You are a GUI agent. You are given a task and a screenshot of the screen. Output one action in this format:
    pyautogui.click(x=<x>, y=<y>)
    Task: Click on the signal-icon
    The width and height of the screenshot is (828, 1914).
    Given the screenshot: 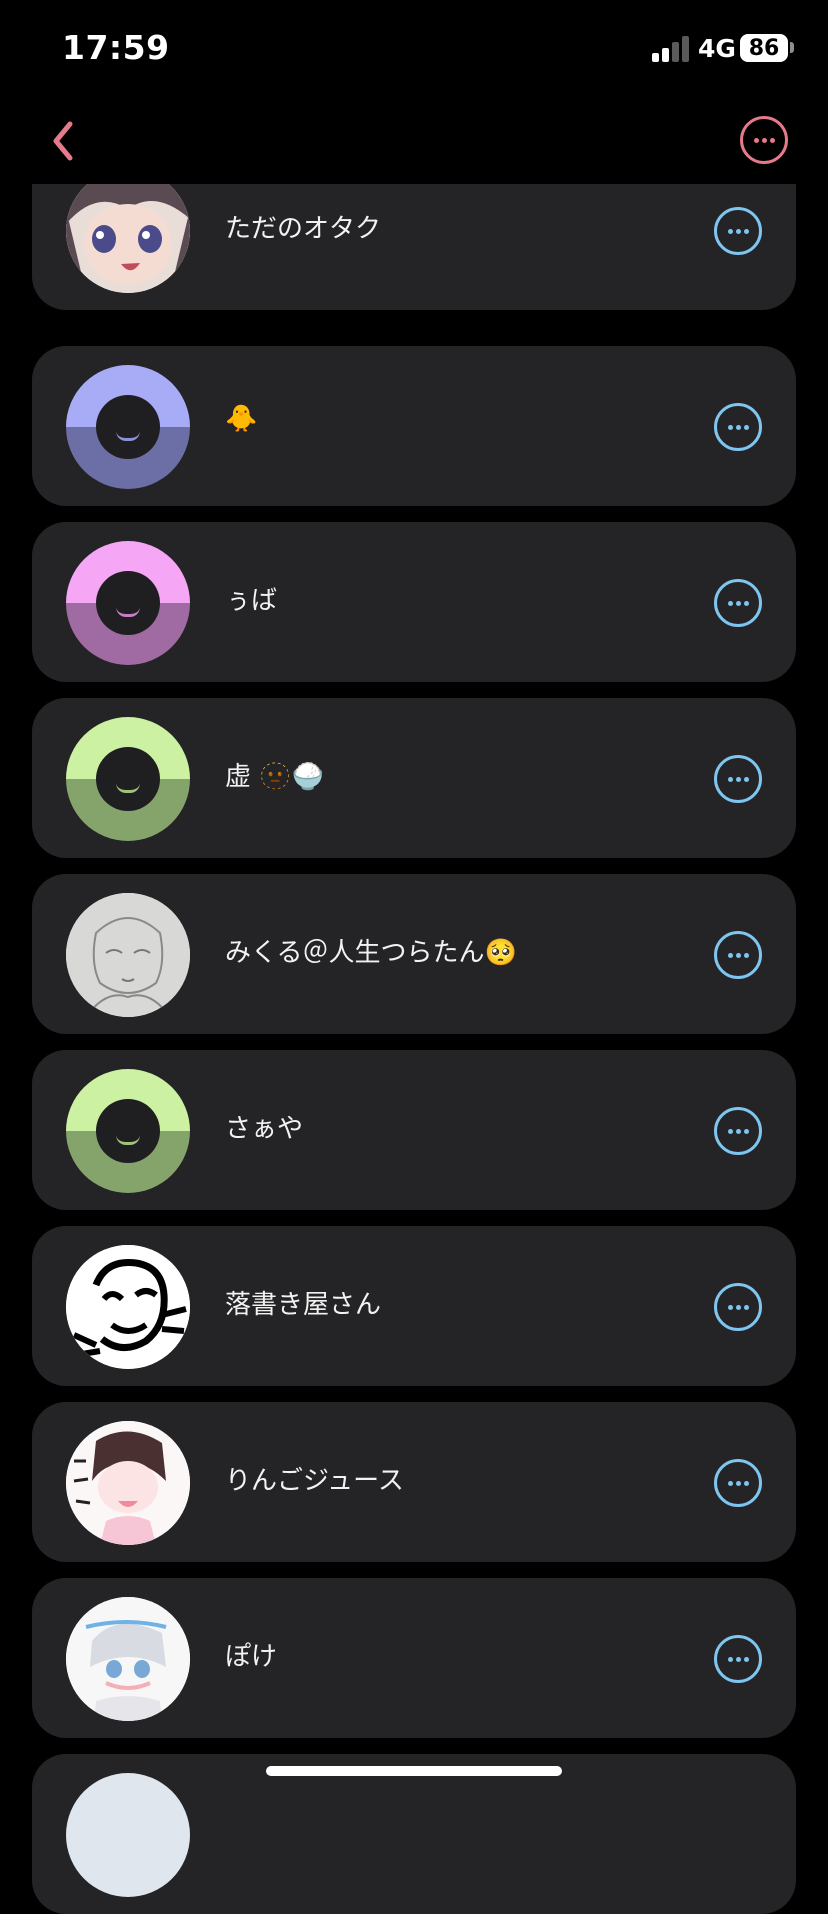 What is the action you would take?
    pyautogui.click(x=671, y=48)
    